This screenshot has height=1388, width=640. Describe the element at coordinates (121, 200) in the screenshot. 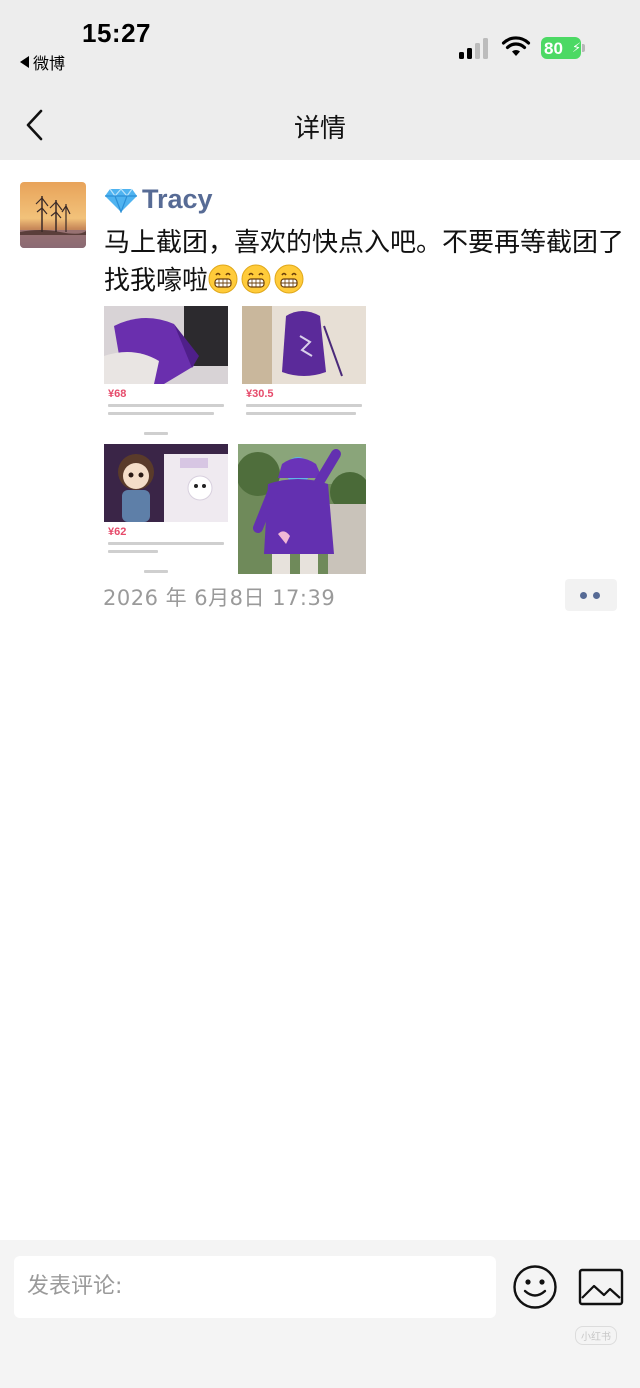

I see `gem-icon` at that location.